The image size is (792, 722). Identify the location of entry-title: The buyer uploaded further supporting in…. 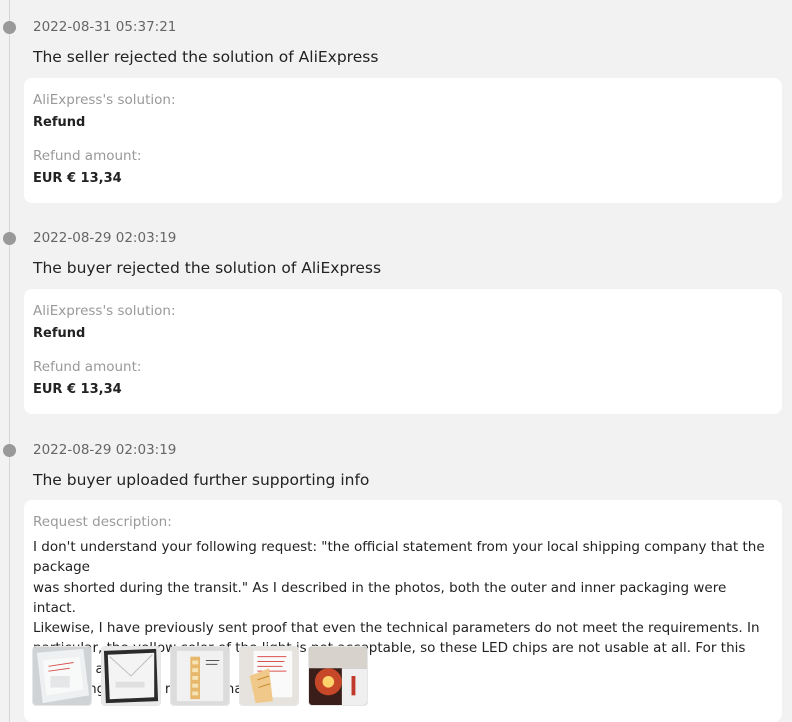
(201, 480).